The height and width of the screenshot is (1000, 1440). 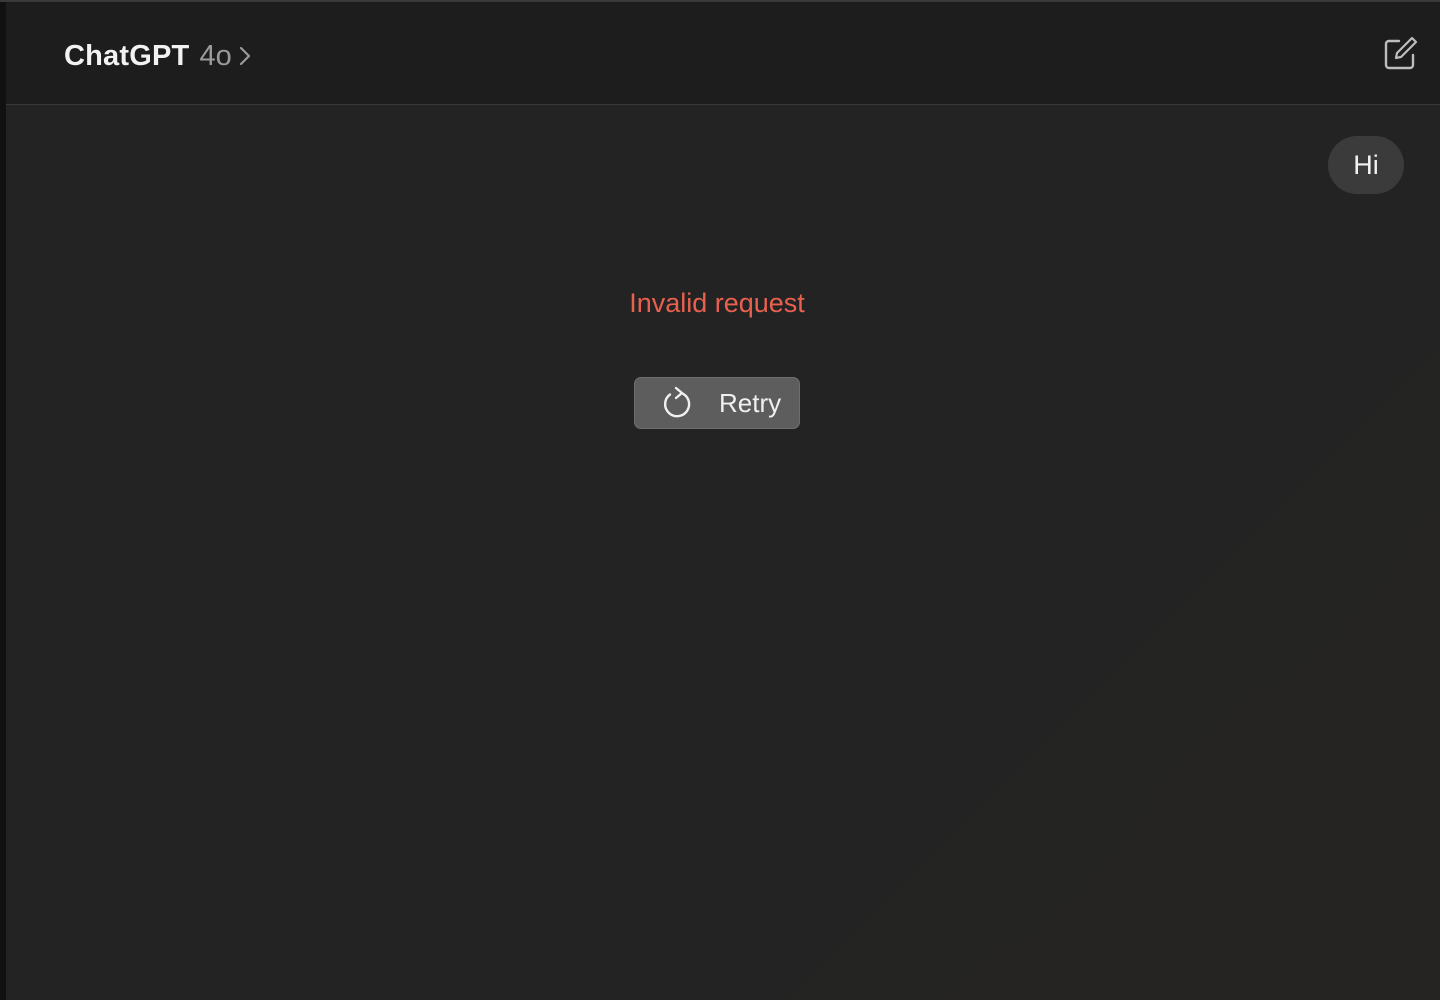 I want to click on new-chat-icon, so click(x=1400, y=56).